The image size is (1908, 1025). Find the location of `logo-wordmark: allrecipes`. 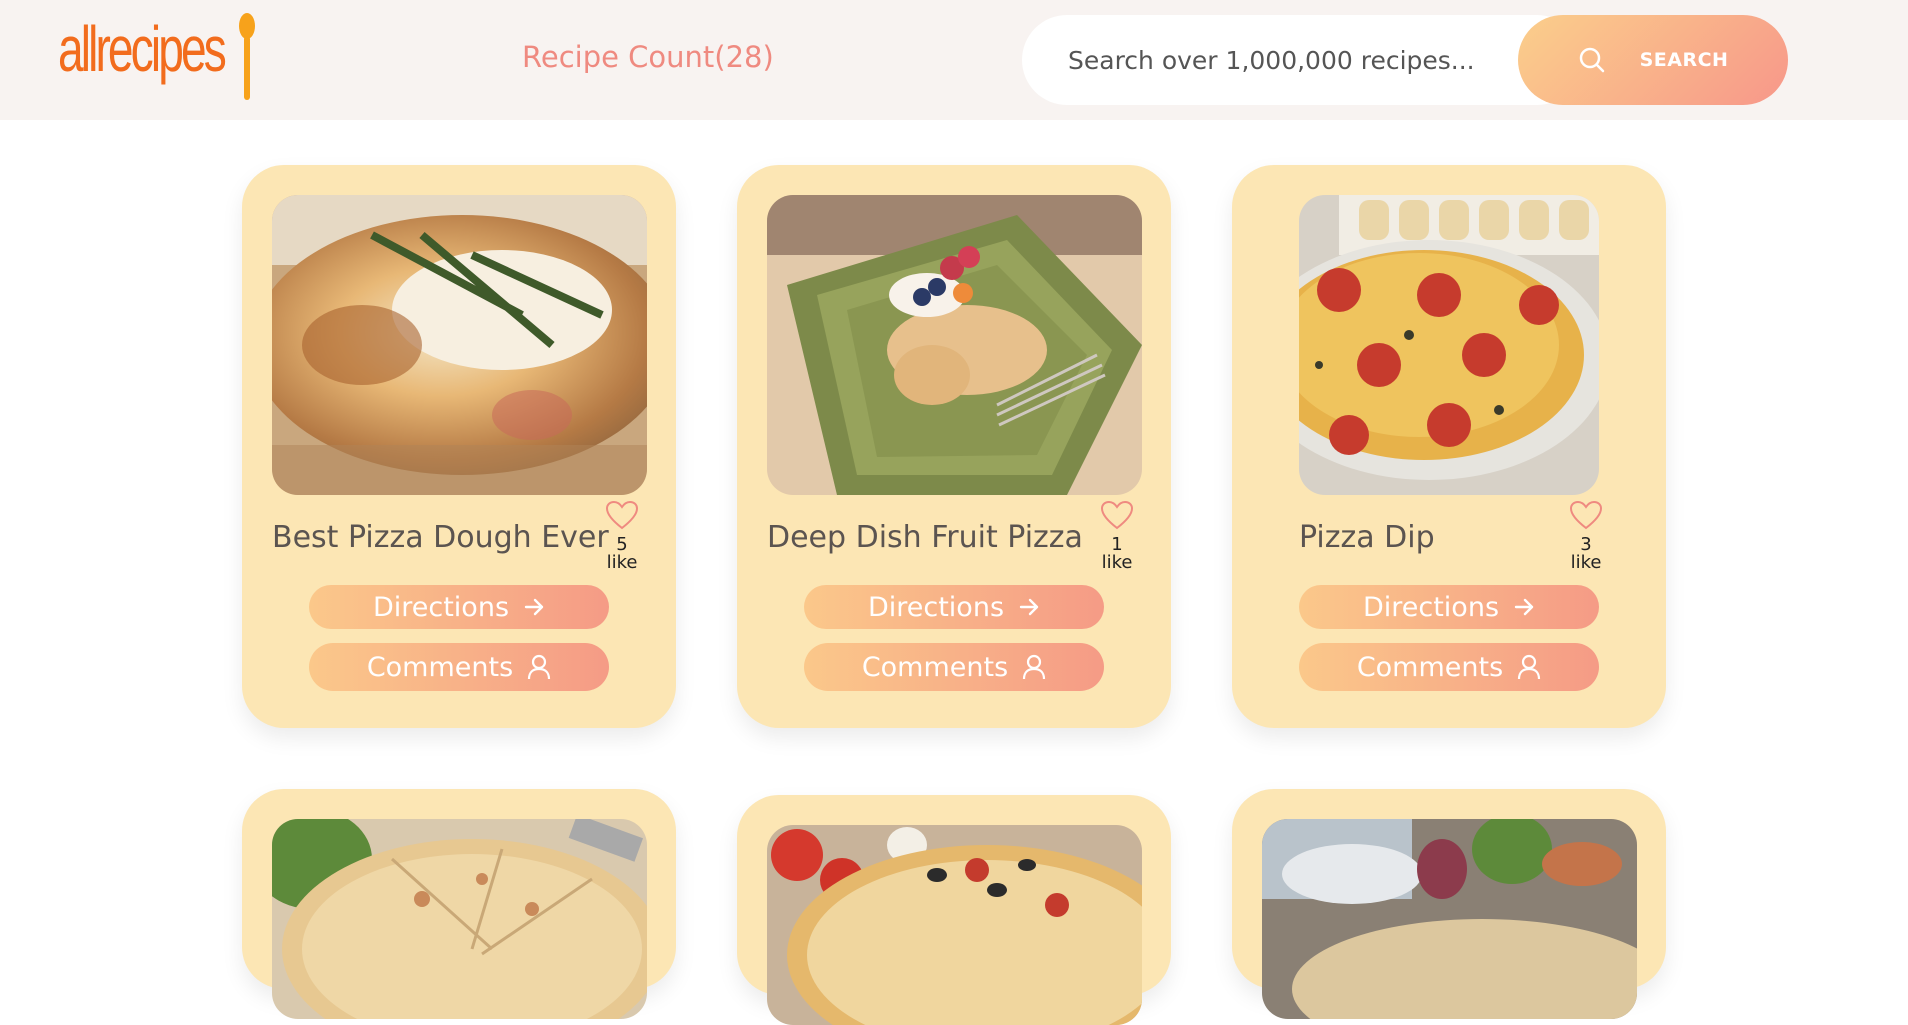

logo-wordmark: allrecipes is located at coordinates (142, 49).